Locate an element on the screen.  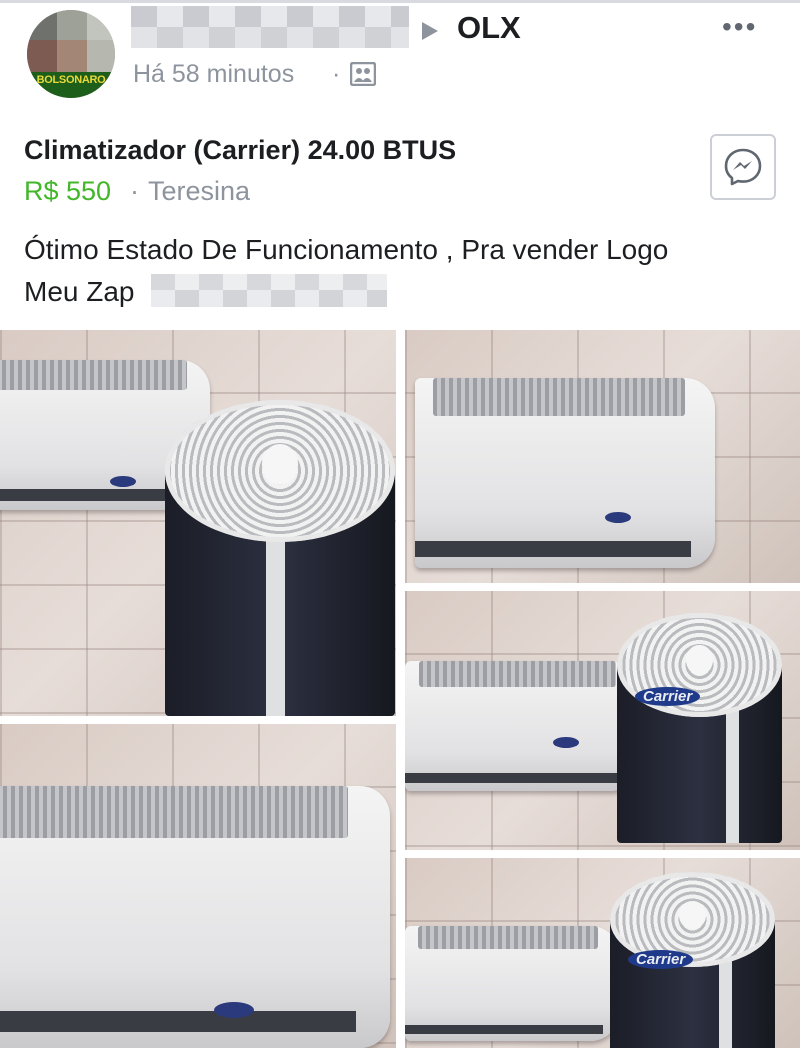
group-name: OLX is located at coordinates (489, 28).